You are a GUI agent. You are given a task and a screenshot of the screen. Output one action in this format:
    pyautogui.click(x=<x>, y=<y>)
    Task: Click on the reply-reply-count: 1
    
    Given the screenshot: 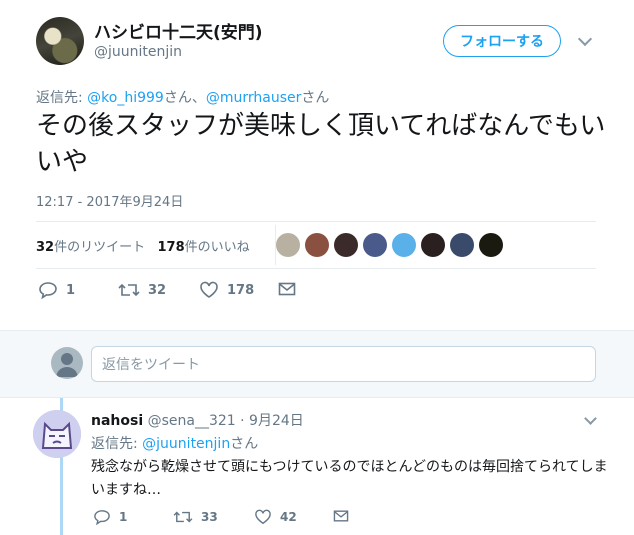 What is the action you would take?
    pyautogui.click(x=123, y=517)
    